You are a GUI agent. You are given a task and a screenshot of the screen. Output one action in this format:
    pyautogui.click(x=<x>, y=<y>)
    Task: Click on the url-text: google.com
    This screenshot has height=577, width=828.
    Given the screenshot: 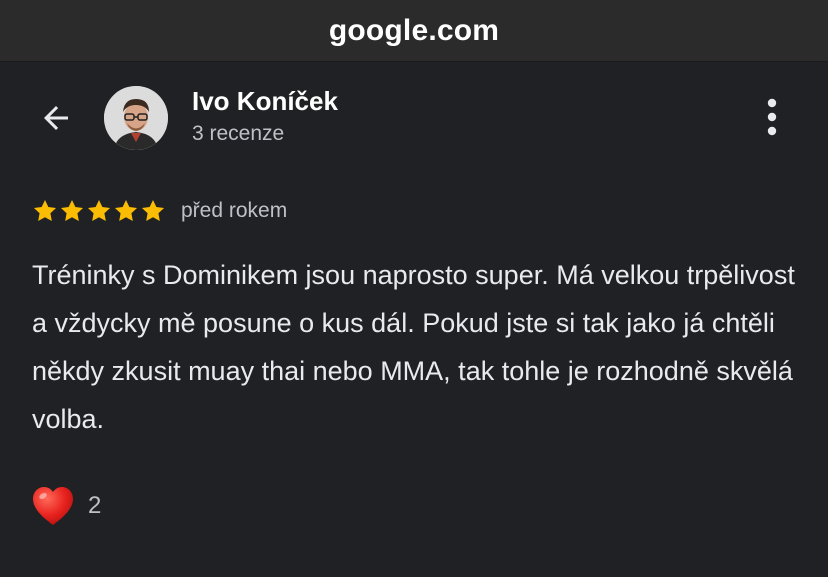 What is the action you would take?
    pyautogui.click(x=414, y=30)
    